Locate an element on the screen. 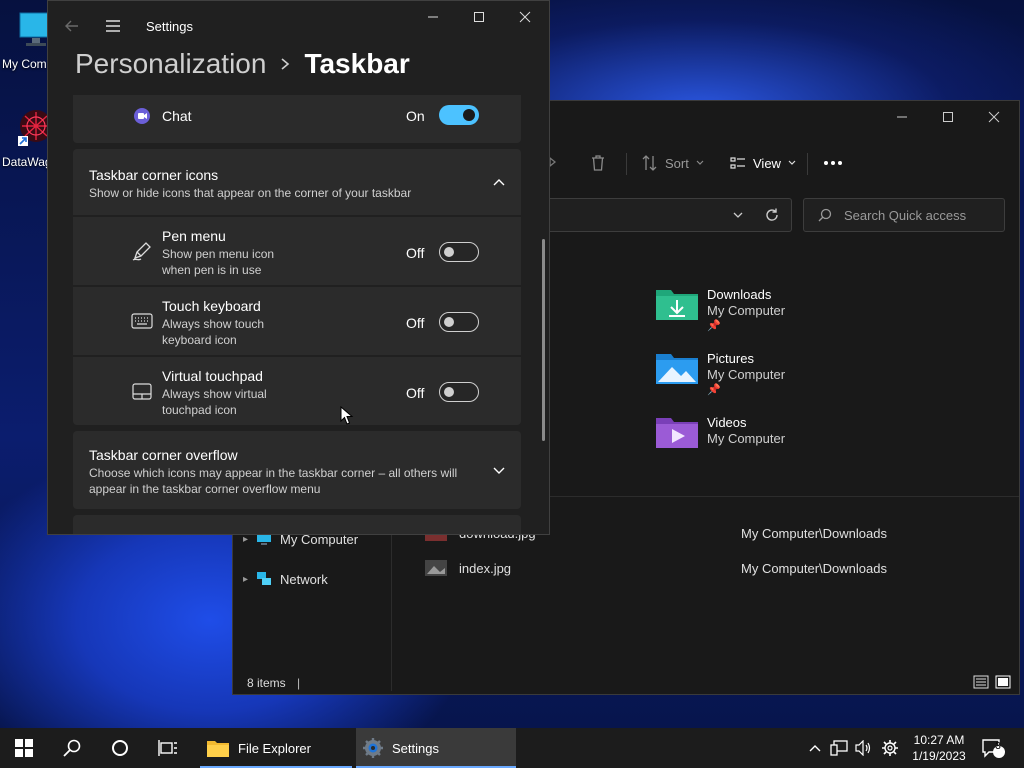 The width and height of the screenshot is (1024, 768). toolbar-separator is located at coordinates (626, 164).